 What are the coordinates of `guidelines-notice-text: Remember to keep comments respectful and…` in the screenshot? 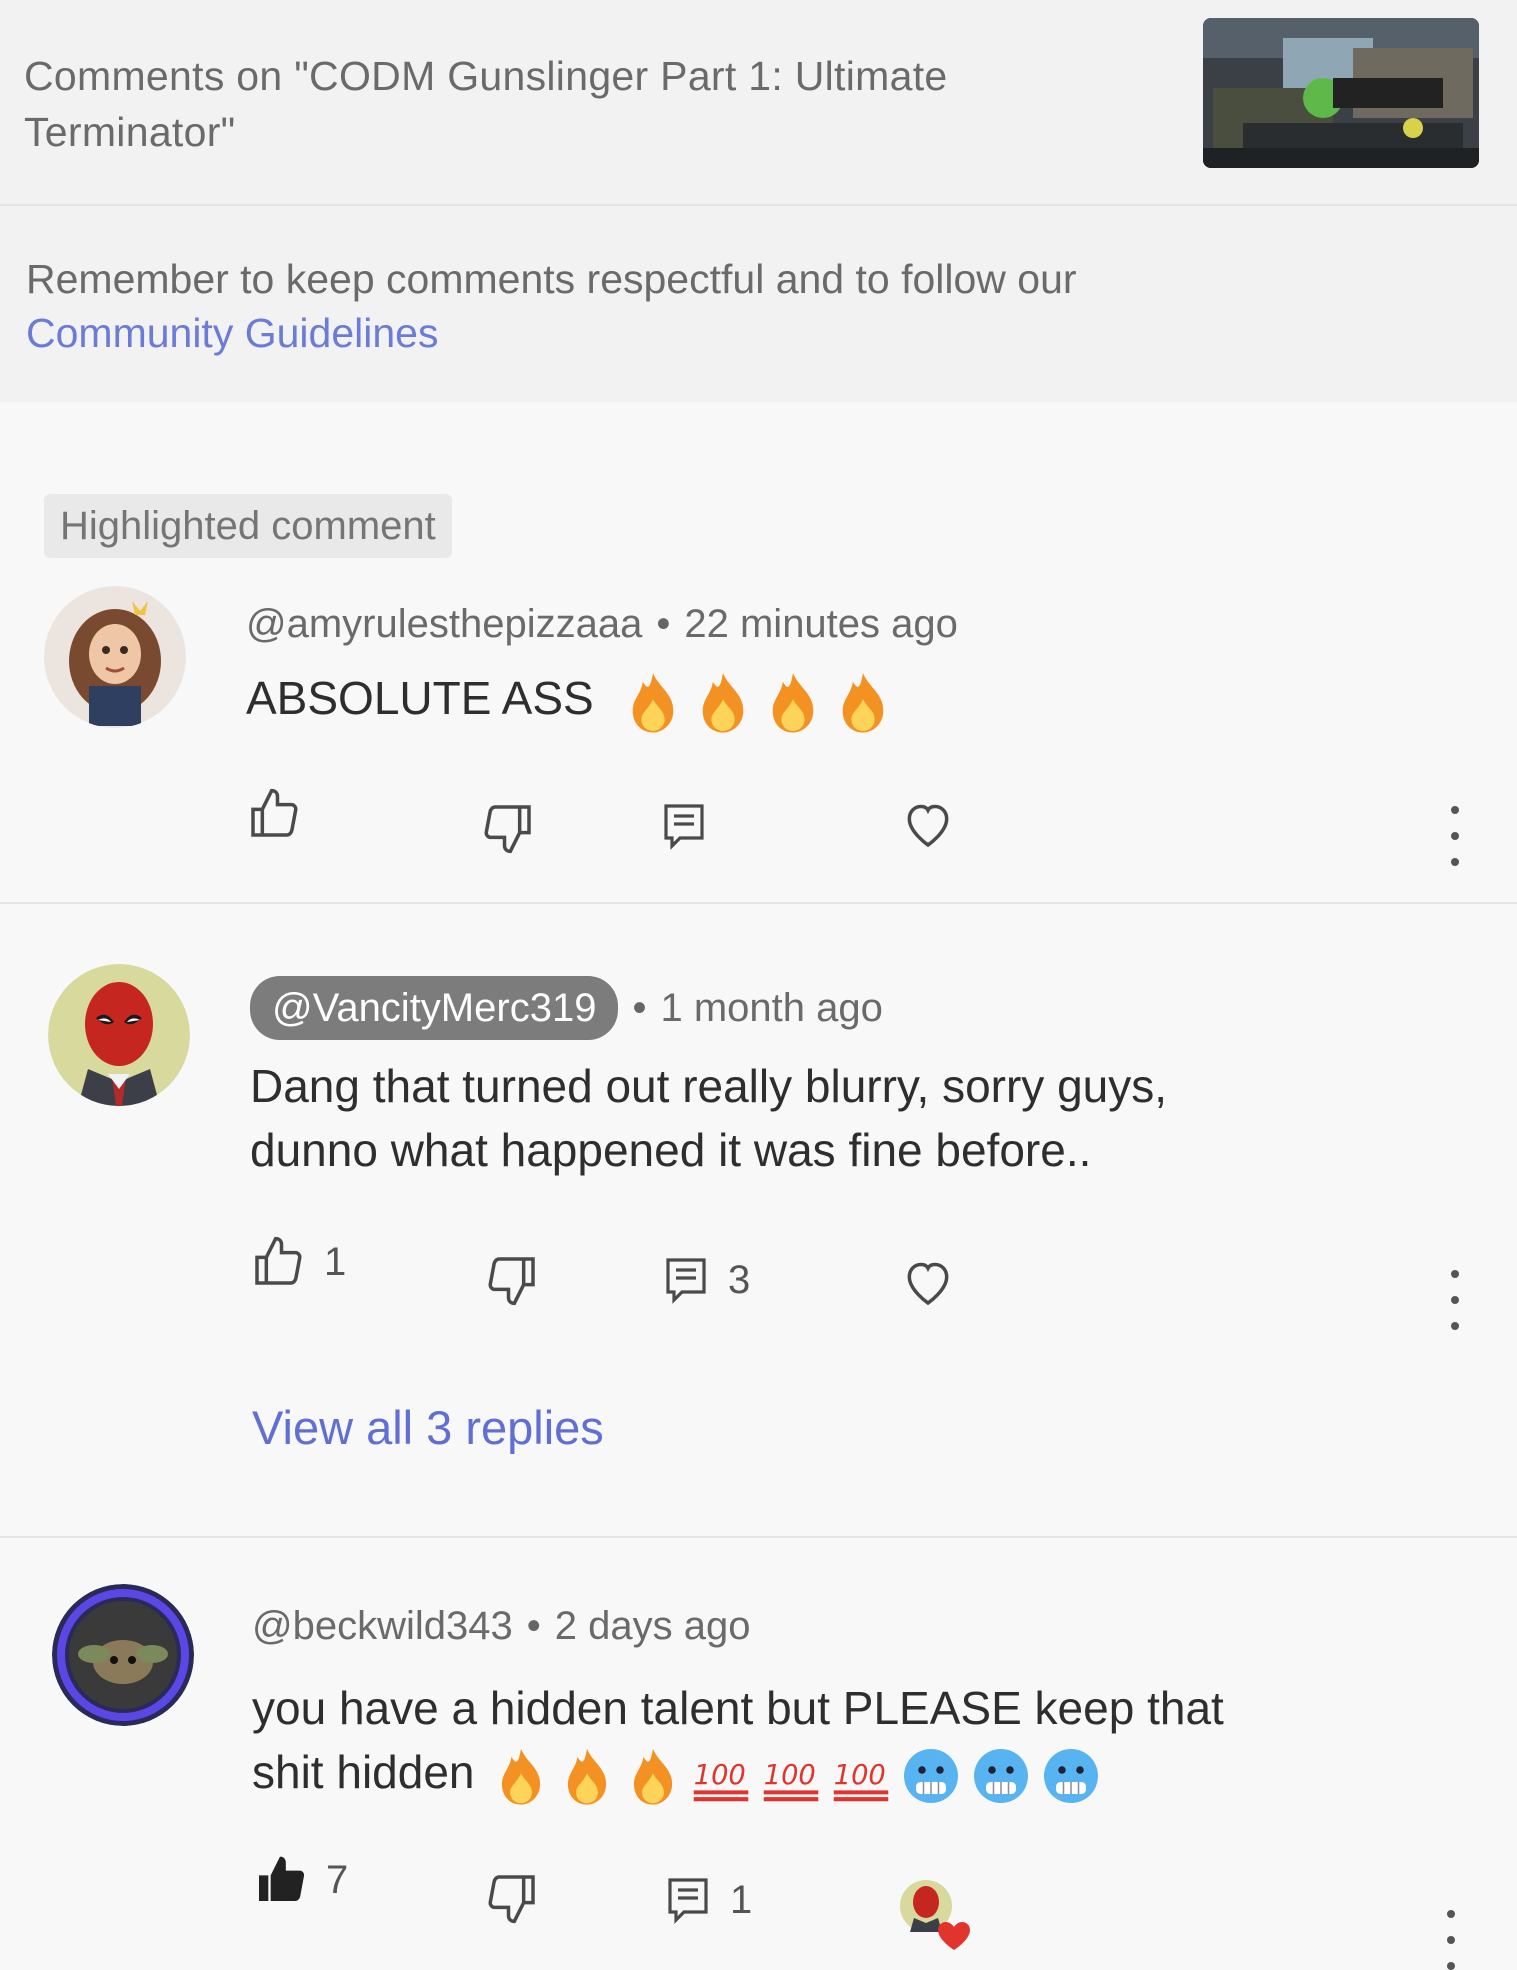 It's located at (551, 279).